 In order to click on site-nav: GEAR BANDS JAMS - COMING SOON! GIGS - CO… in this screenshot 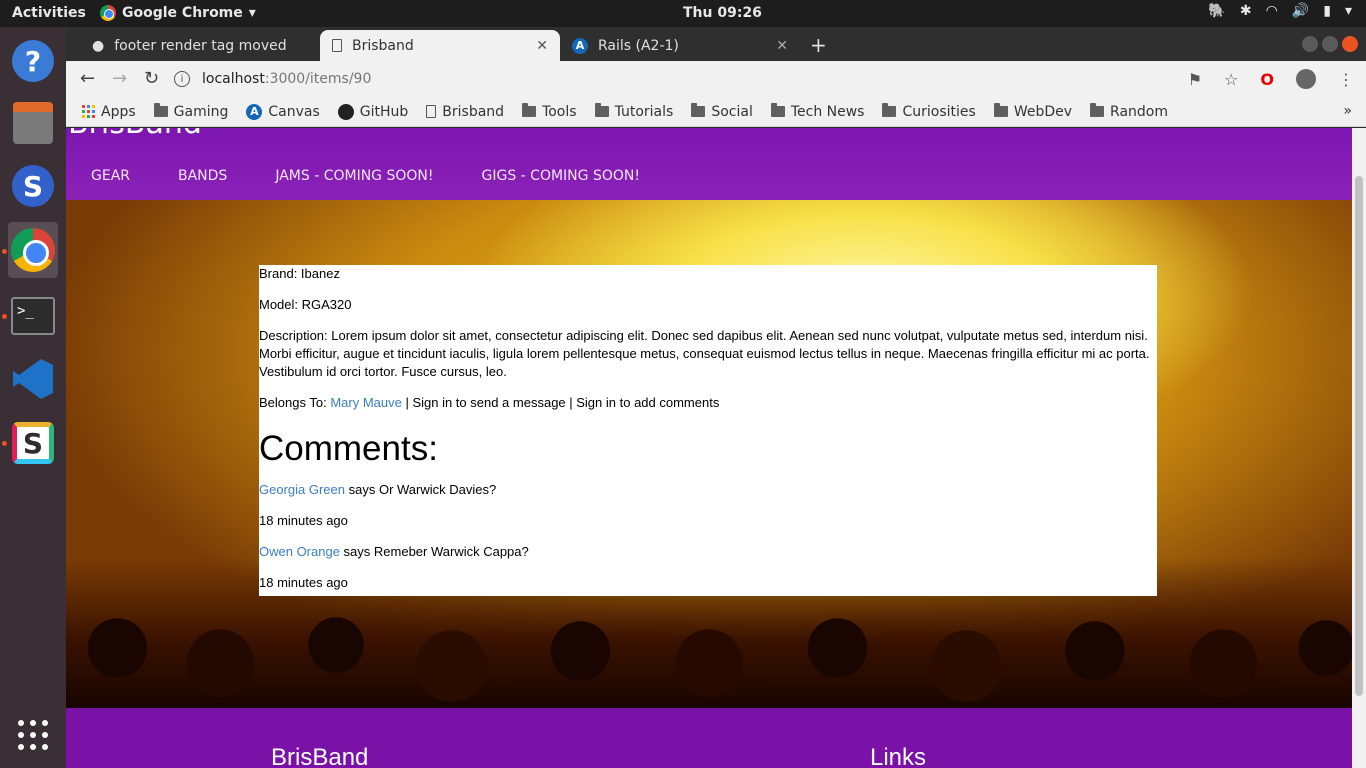, I will do `click(365, 176)`.